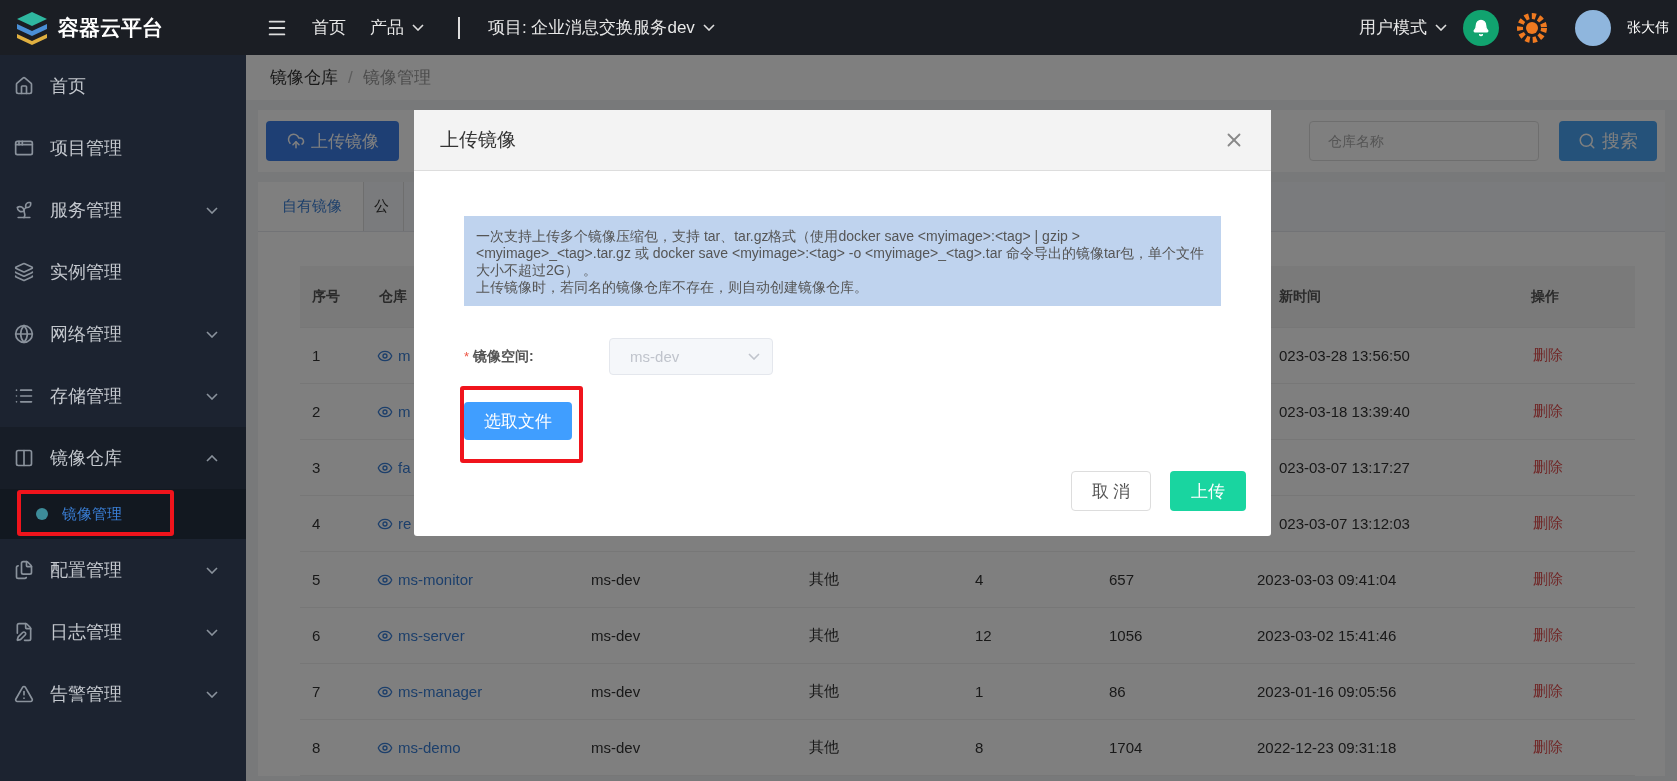  Describe the element at coordinates (316, 411) in the screenshot. I see `table-cell-text: 2` at that location.